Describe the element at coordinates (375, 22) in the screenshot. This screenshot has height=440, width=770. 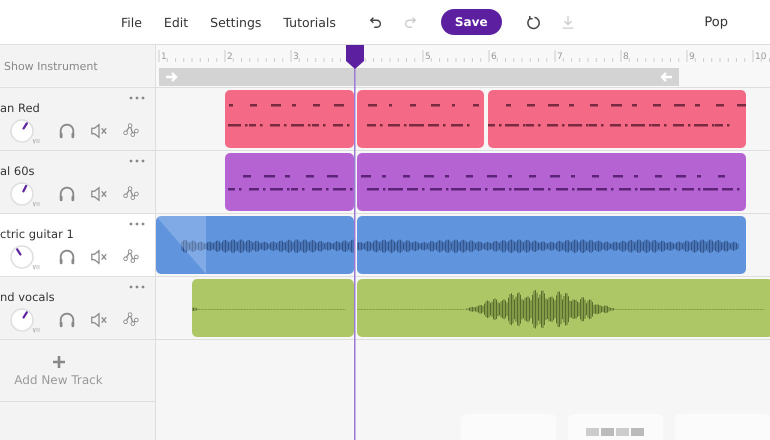
I see `undo-icon` at that location.